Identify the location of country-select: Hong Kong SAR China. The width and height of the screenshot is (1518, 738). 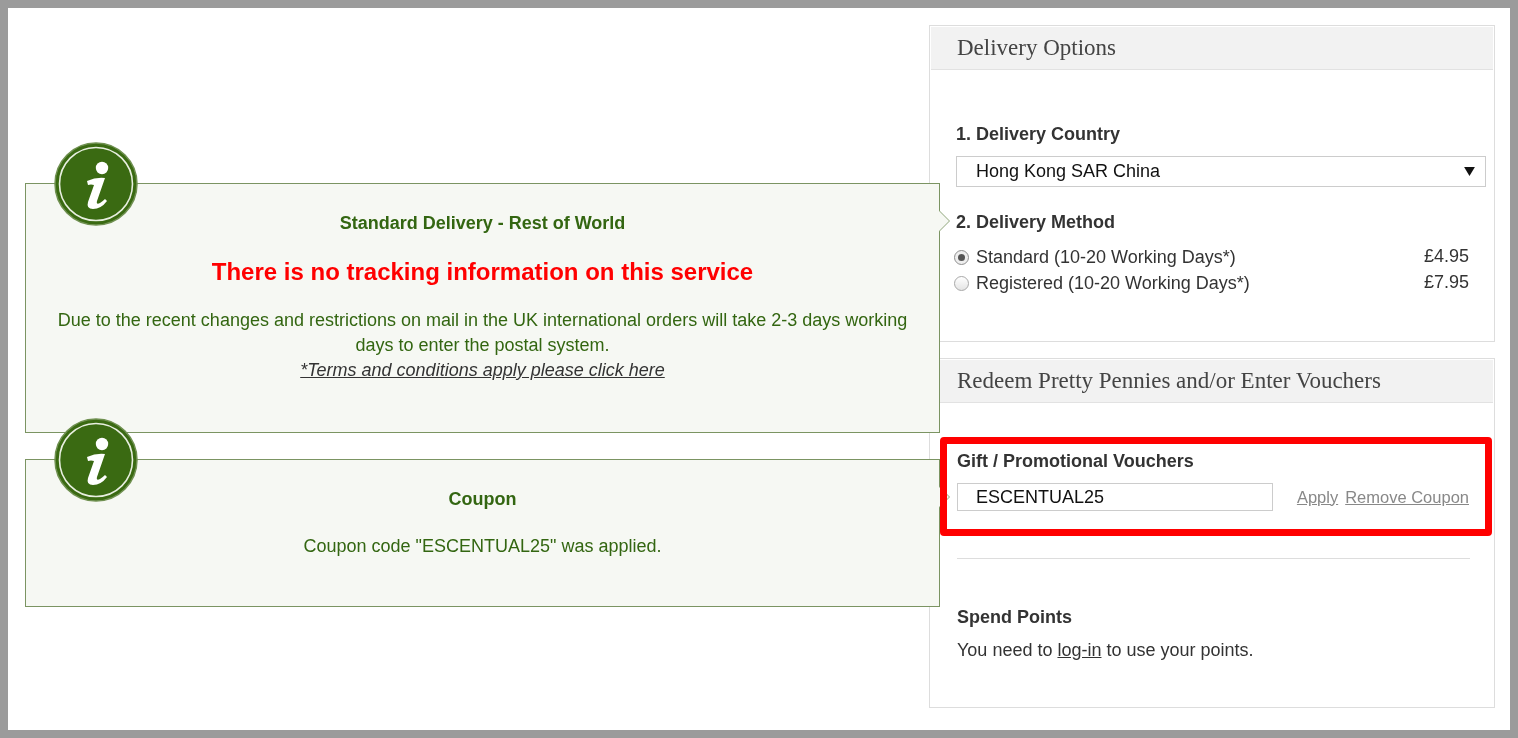
(1221, 171).